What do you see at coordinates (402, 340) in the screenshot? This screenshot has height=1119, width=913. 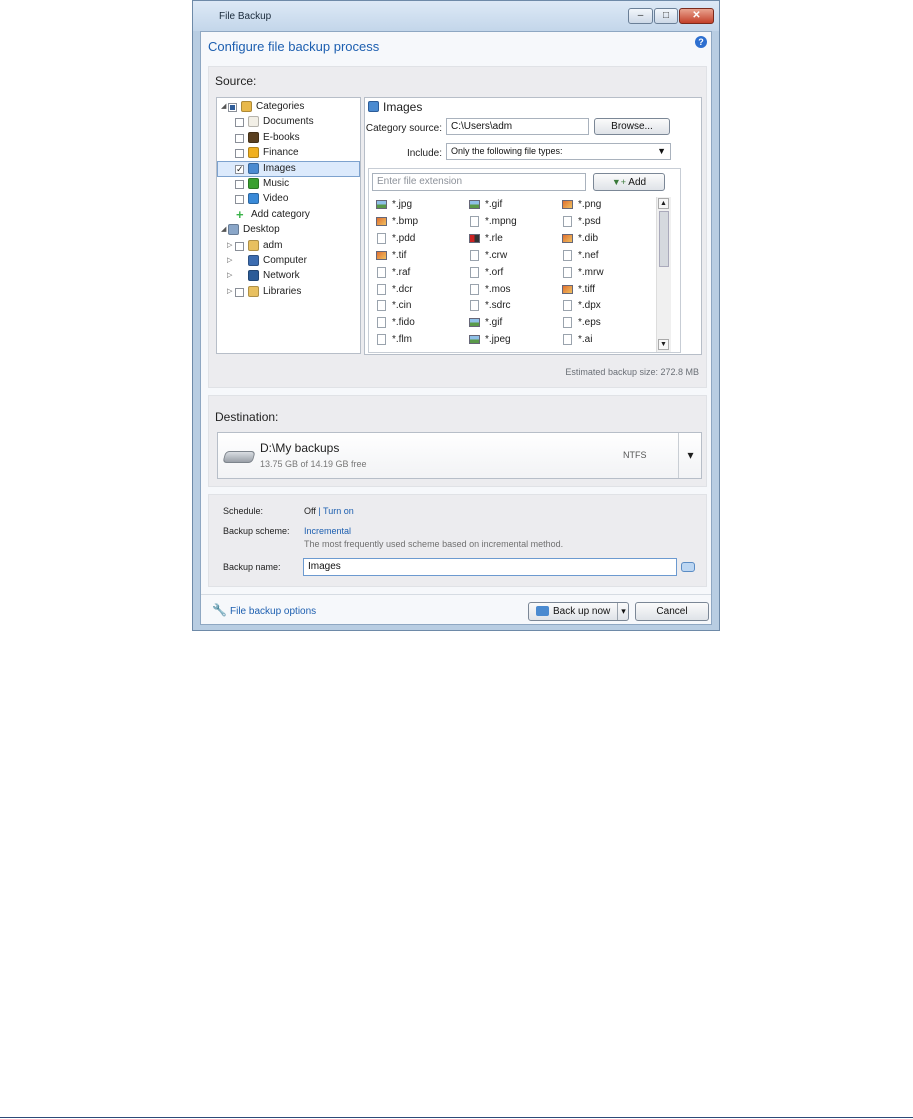 I see `extension-label: *.flm` at bounding box center [402, 340].